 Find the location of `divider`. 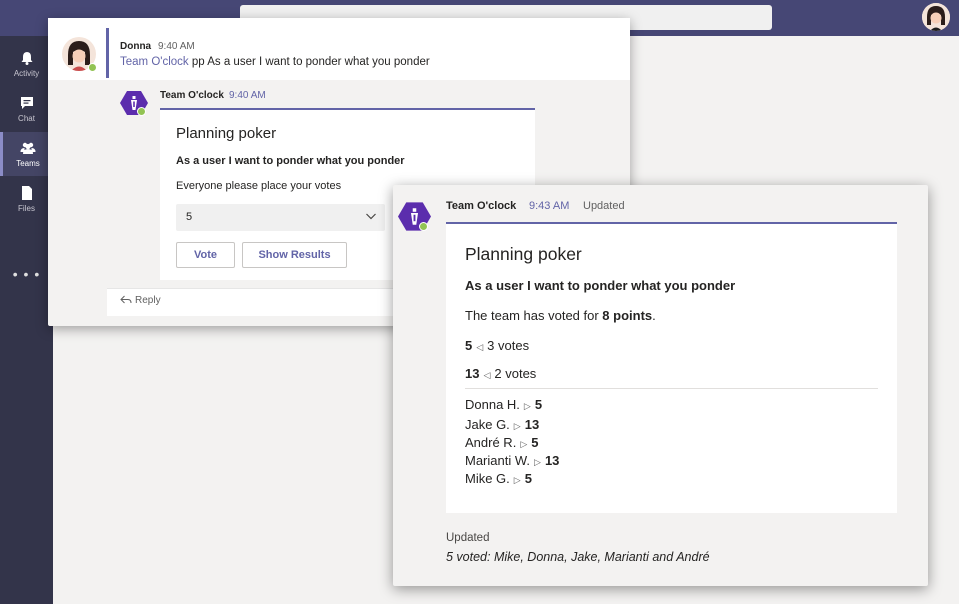

divider is located at coordinates (671, 388).